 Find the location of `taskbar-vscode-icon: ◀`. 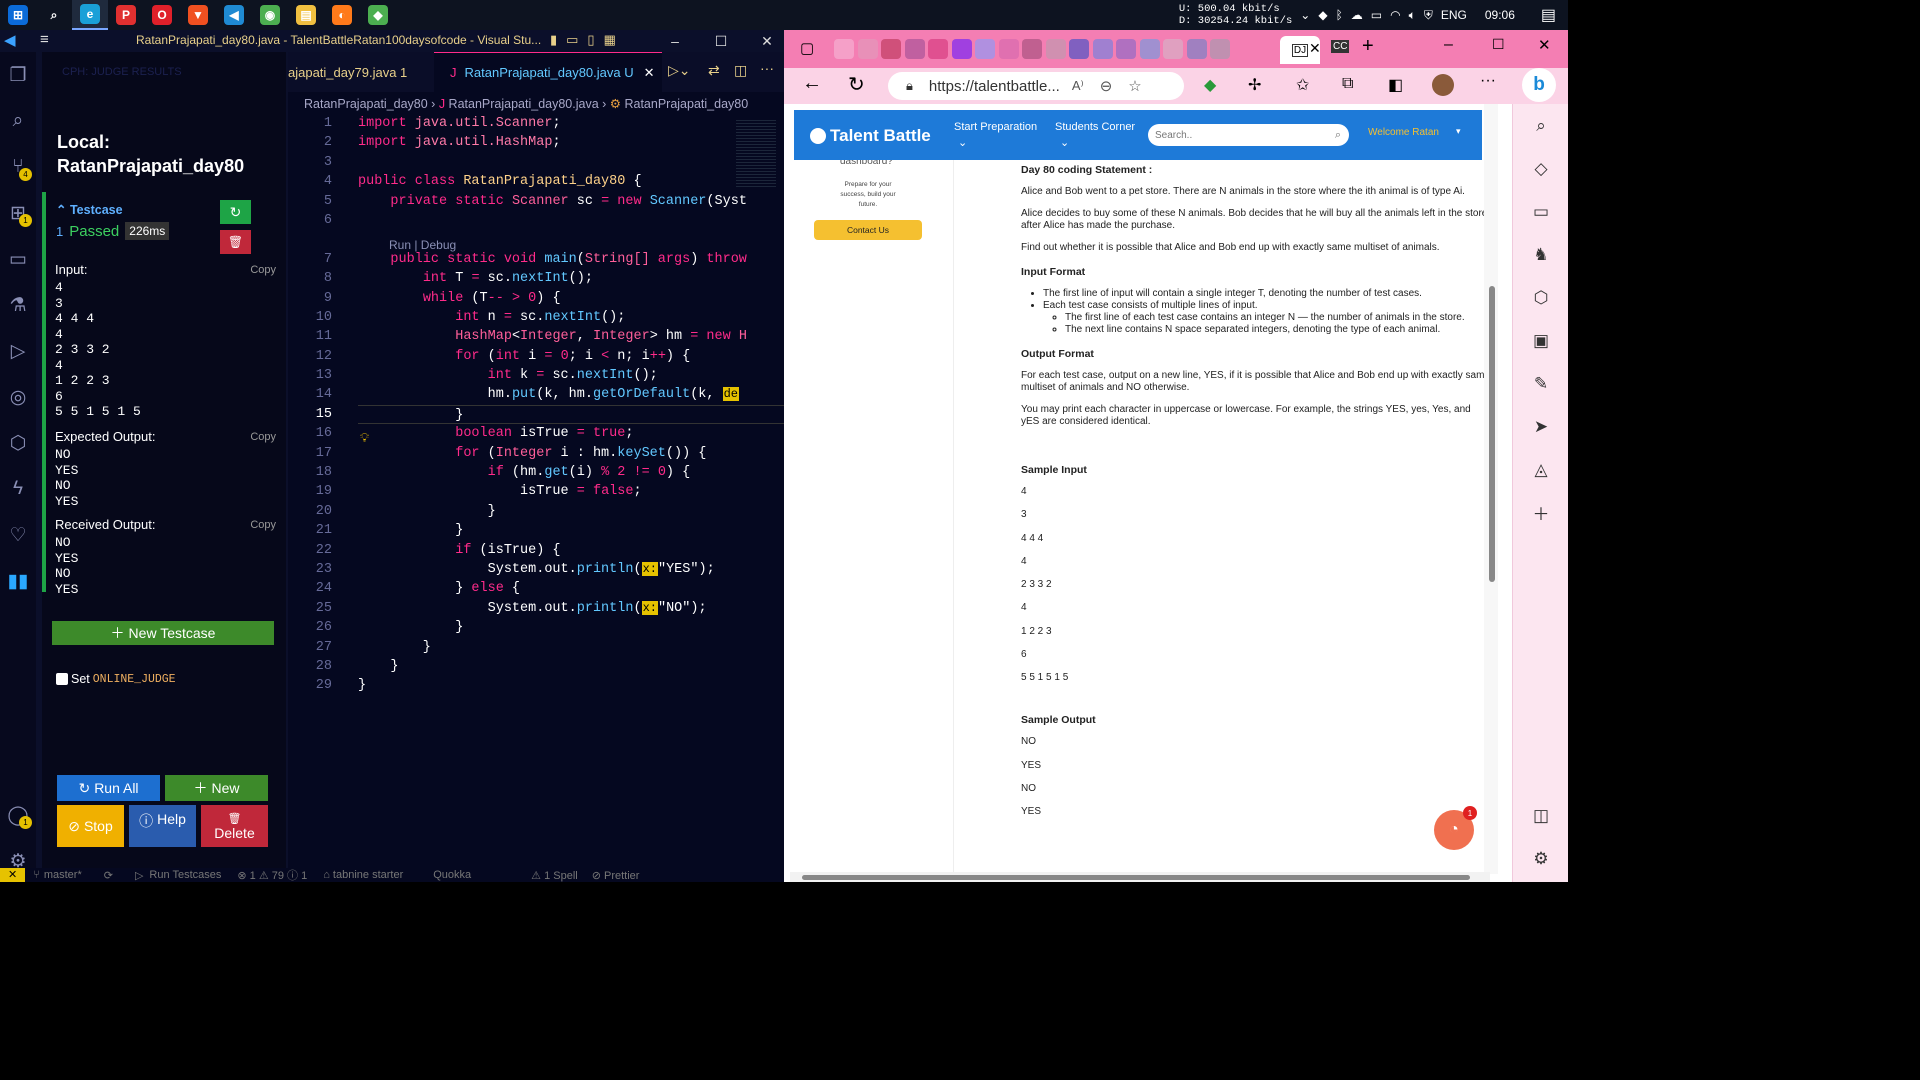

taskbar-vscode-icon: ◀ is located at coordinates (234, 15).